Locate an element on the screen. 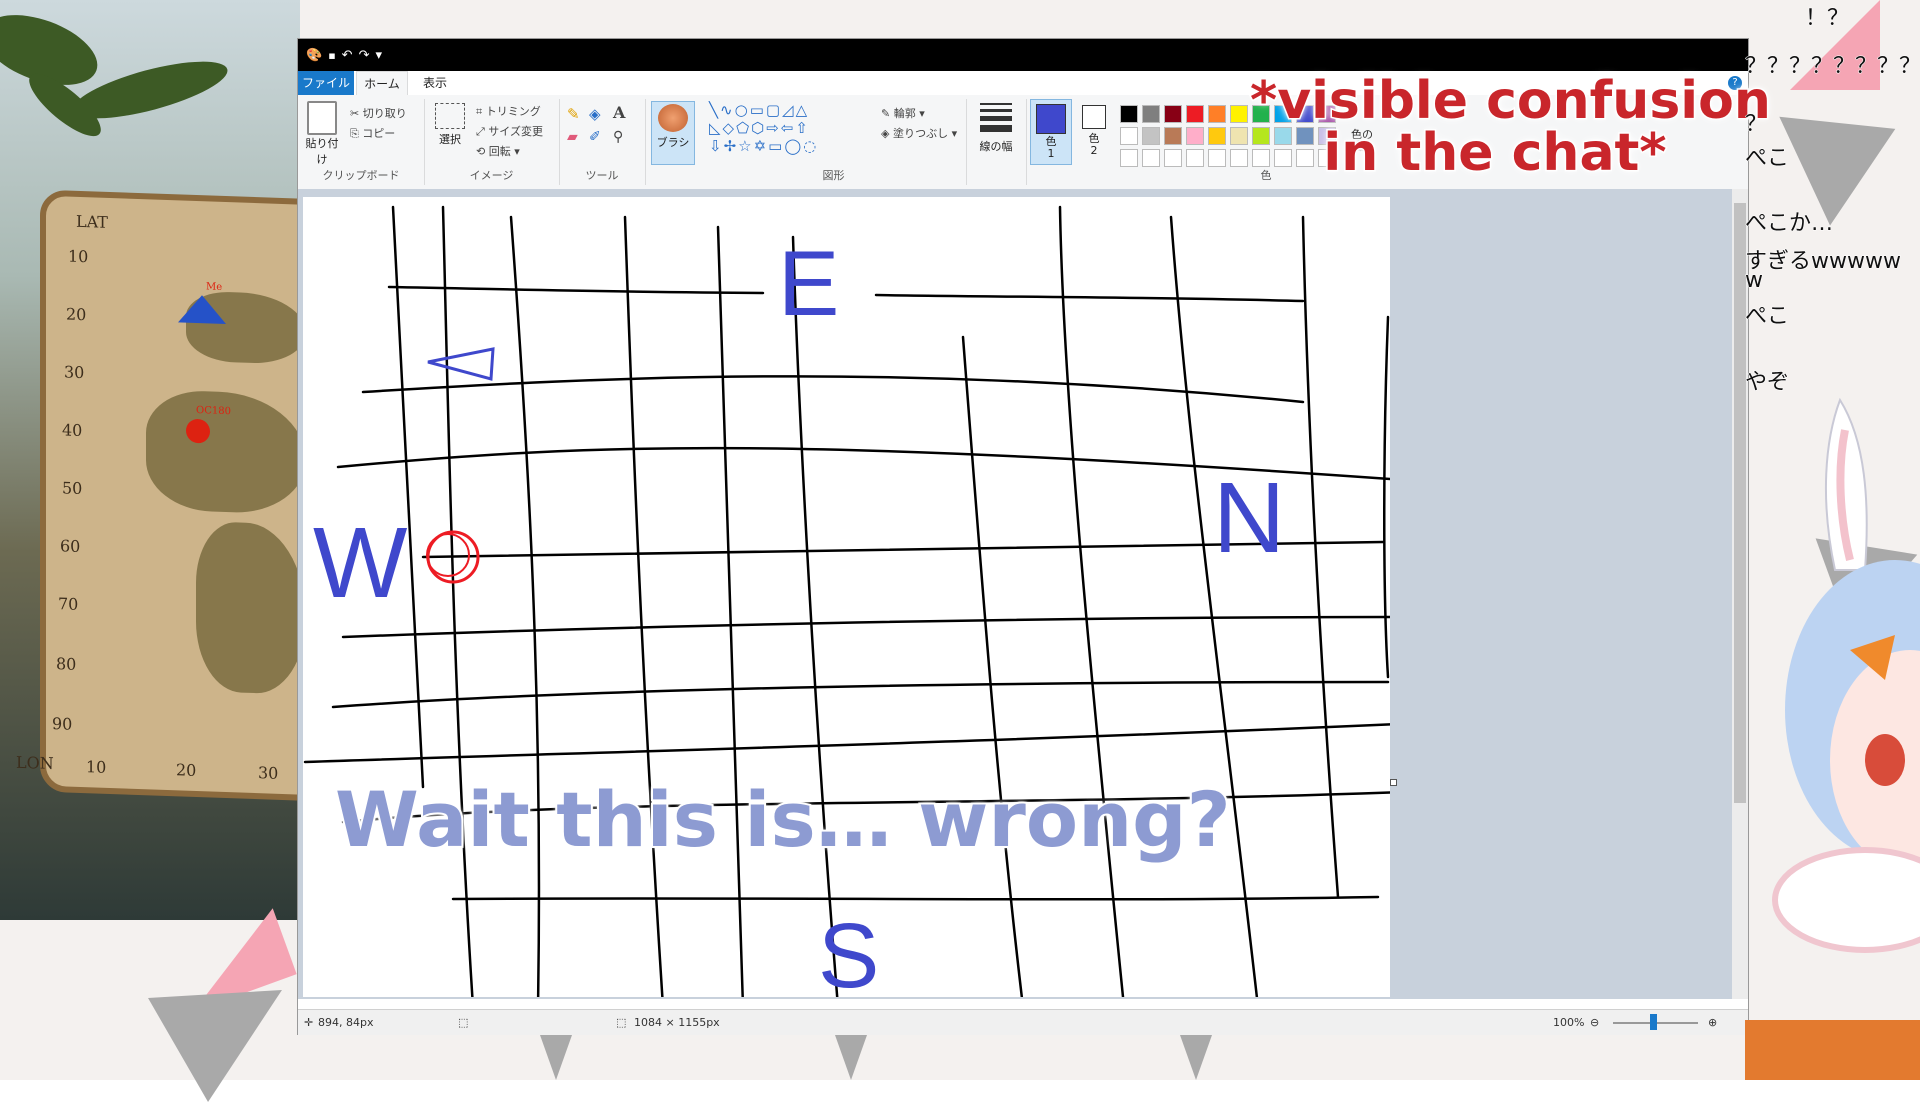  size-group: 線の幅 is located at coordinates (996, 142).